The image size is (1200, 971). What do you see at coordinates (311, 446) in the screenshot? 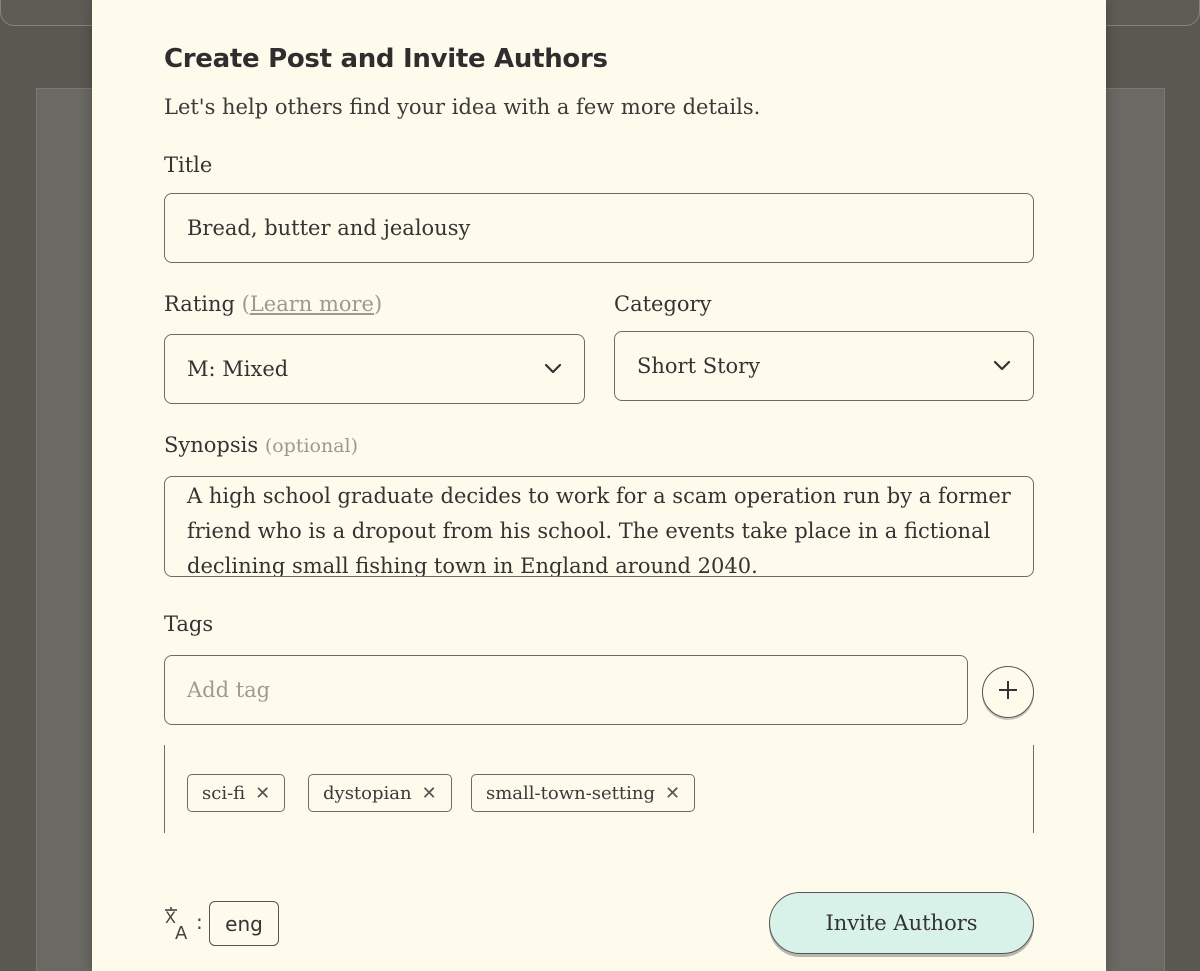
I see `synopsis-optional: (optional)` at bounding box center [311, 446].